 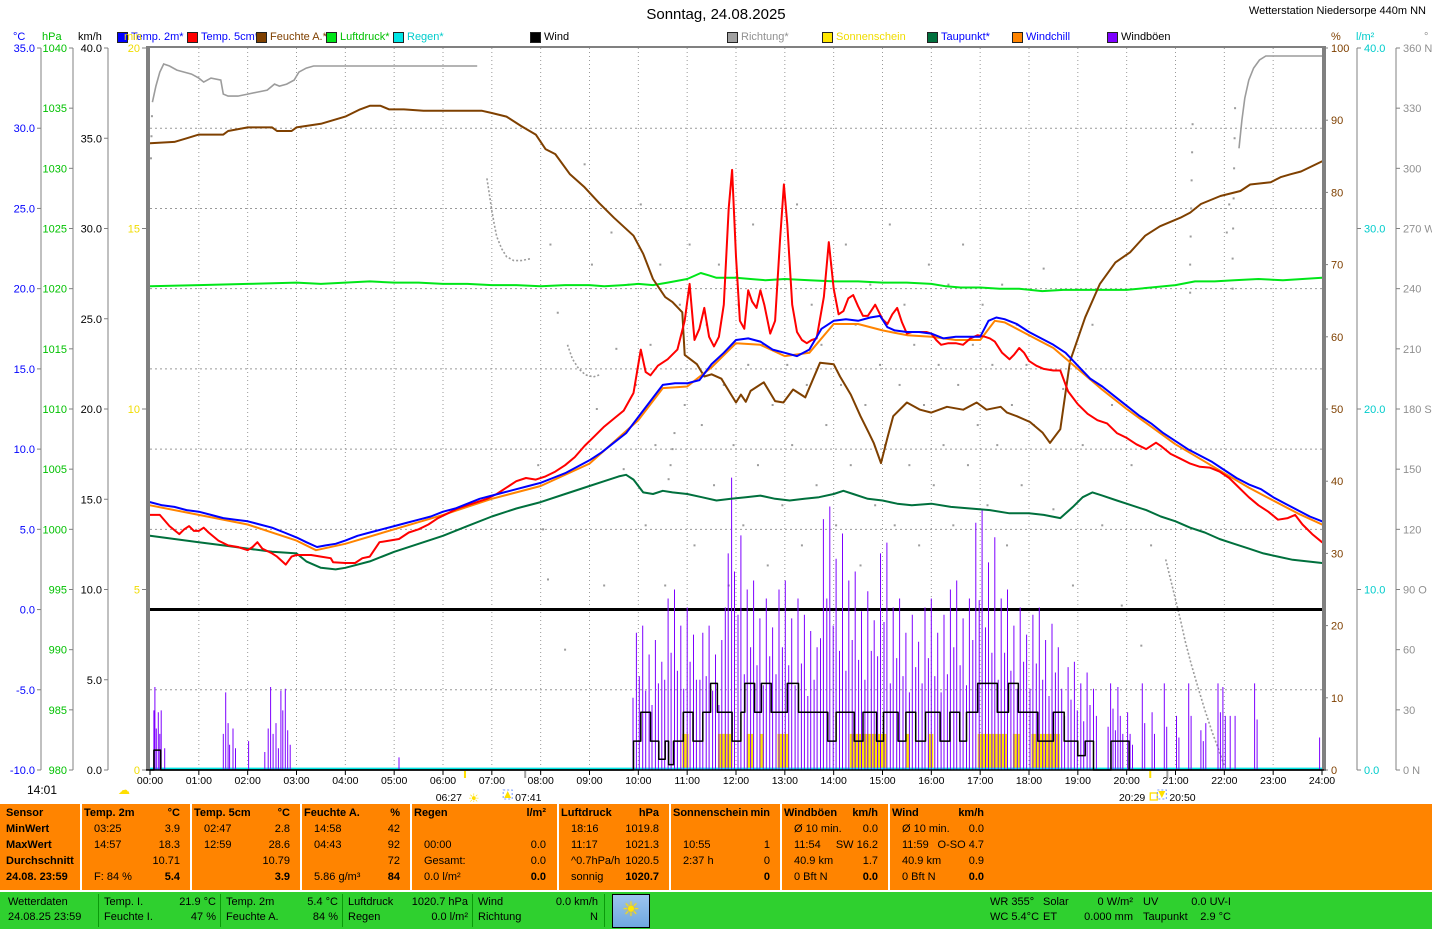 What do you see at coordinates (148, 408) in the screenshot?
I see `plot-border-left` at bounding box center [148, 408].